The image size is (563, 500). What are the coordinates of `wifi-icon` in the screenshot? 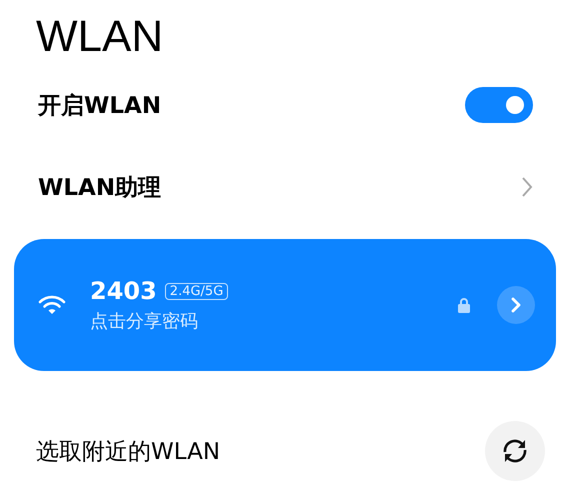 It's located at (52, 305).